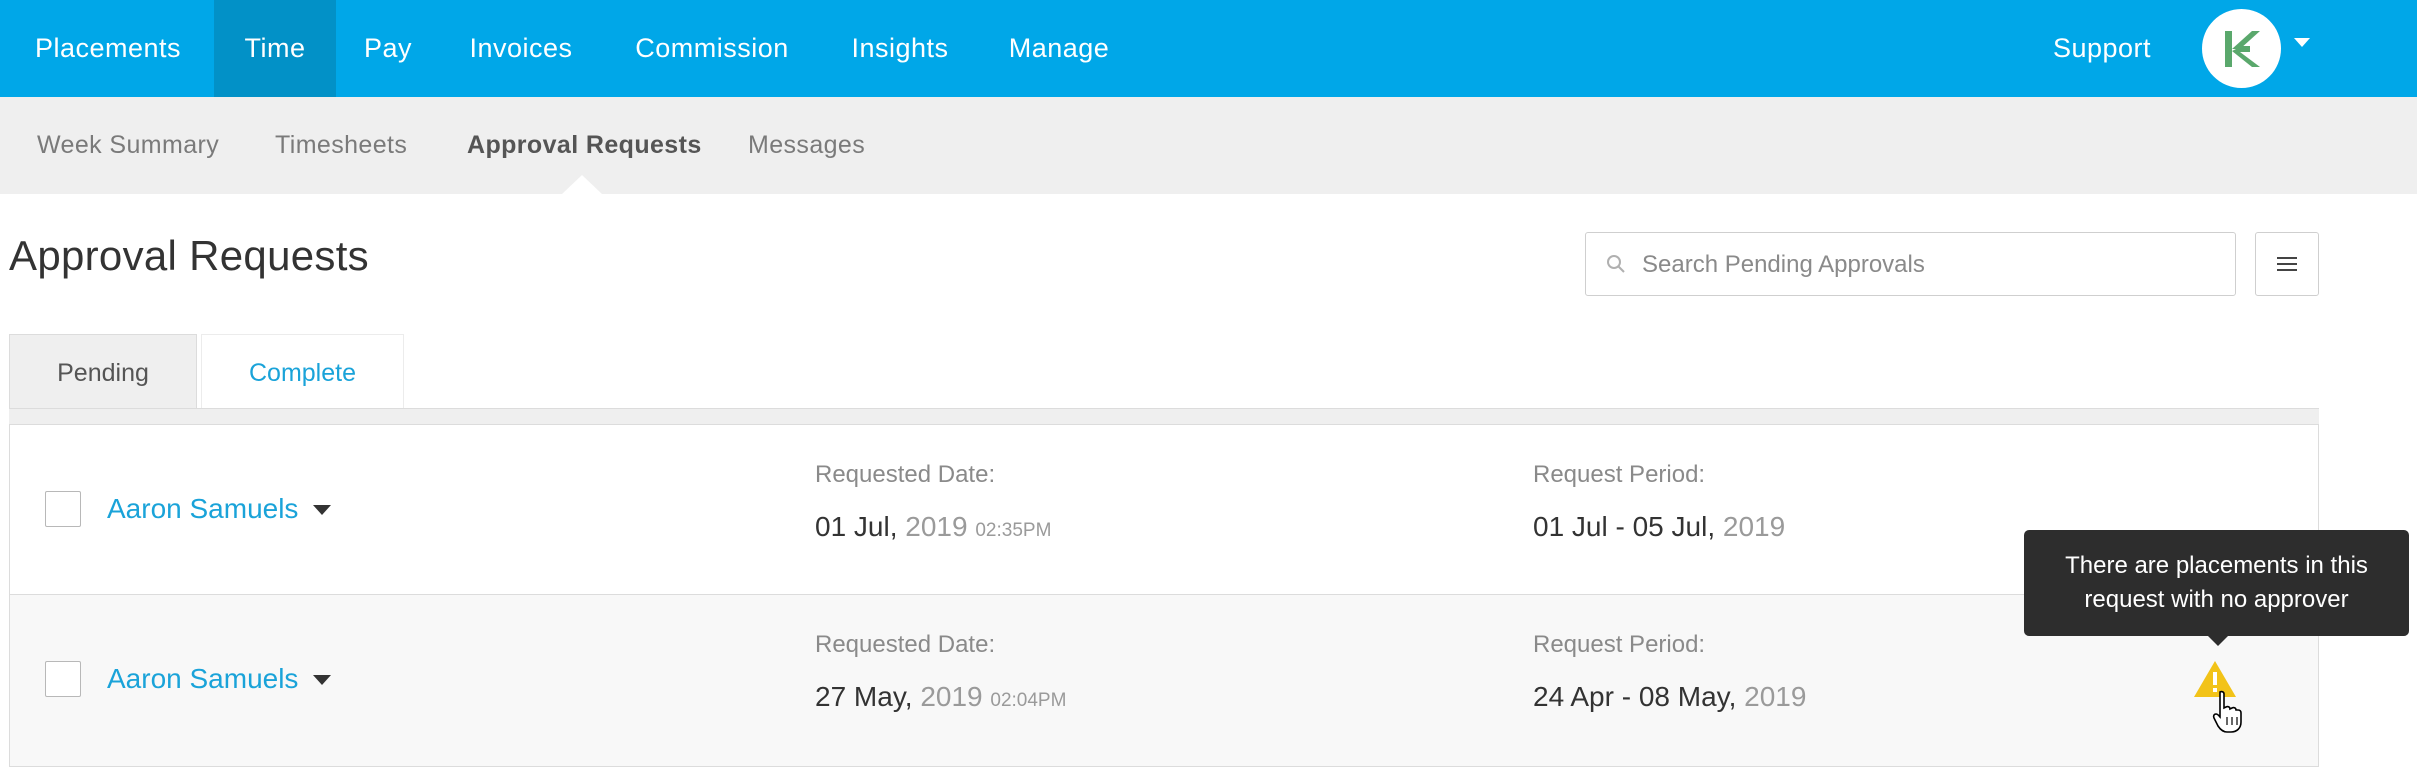 This screenshot has height=776, width=2417. I want to click on user-avatar, so click(2241, 48).